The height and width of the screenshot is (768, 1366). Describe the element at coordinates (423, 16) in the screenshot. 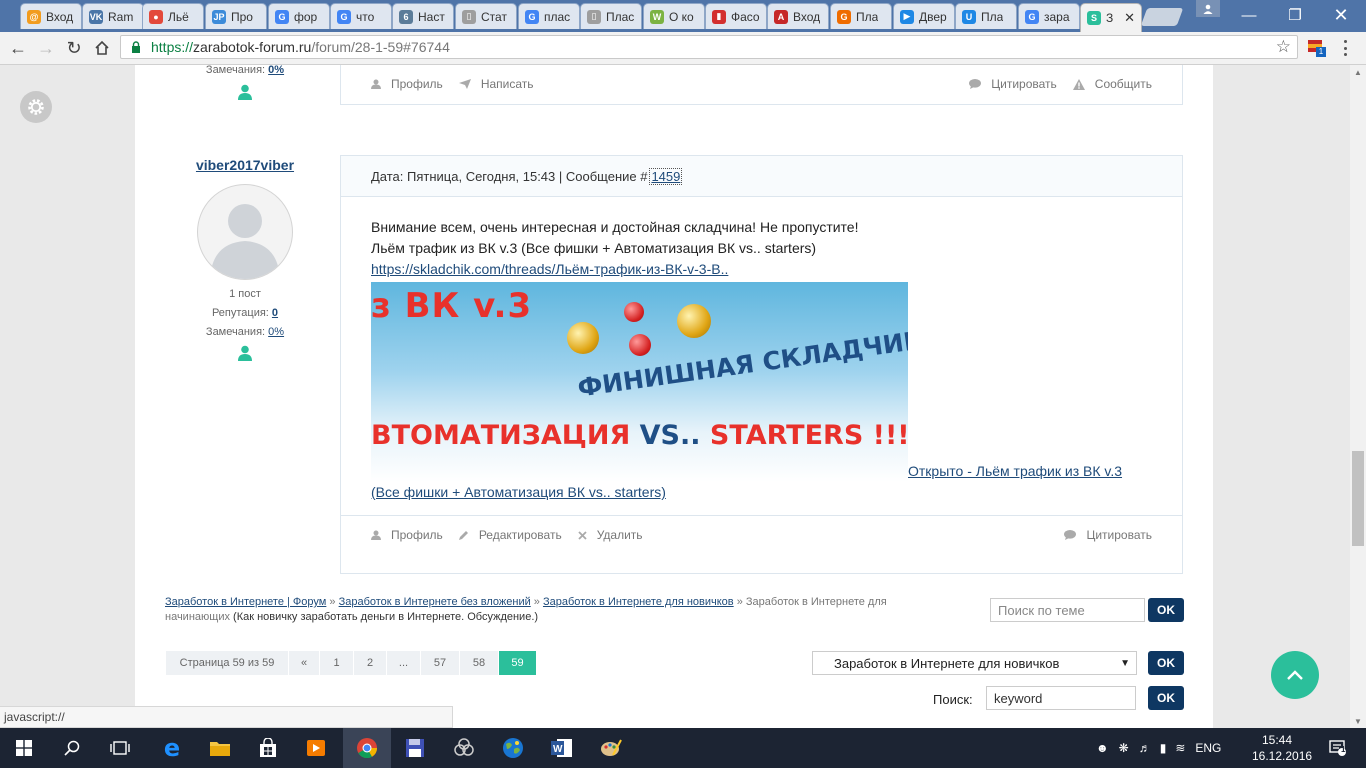

I see `browser-tab: 6 Наст` at that location.